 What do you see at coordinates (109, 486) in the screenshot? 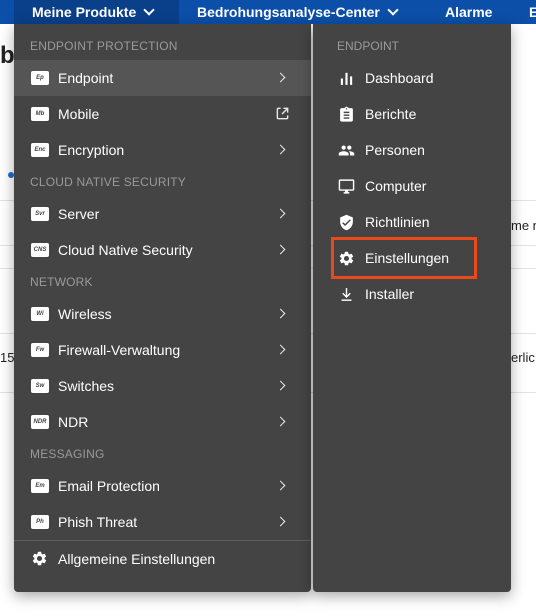
I see `menu-item-label: Email Protection` at bounding box center [109, 486].